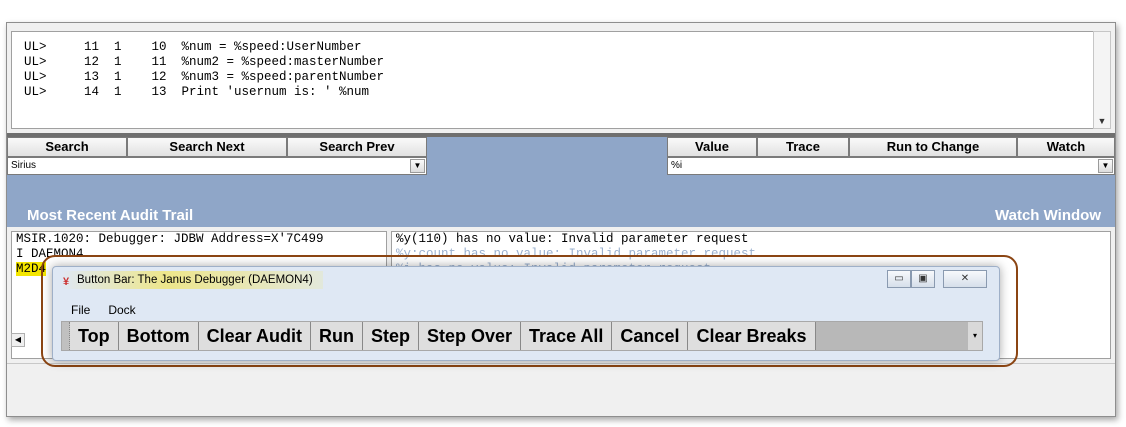 The width and height of the screenshot is (1126, 427). What do you see at coordinates (712, 147) in the screenshot?
I see `value-button: Value` at bounding box center [712, 147].